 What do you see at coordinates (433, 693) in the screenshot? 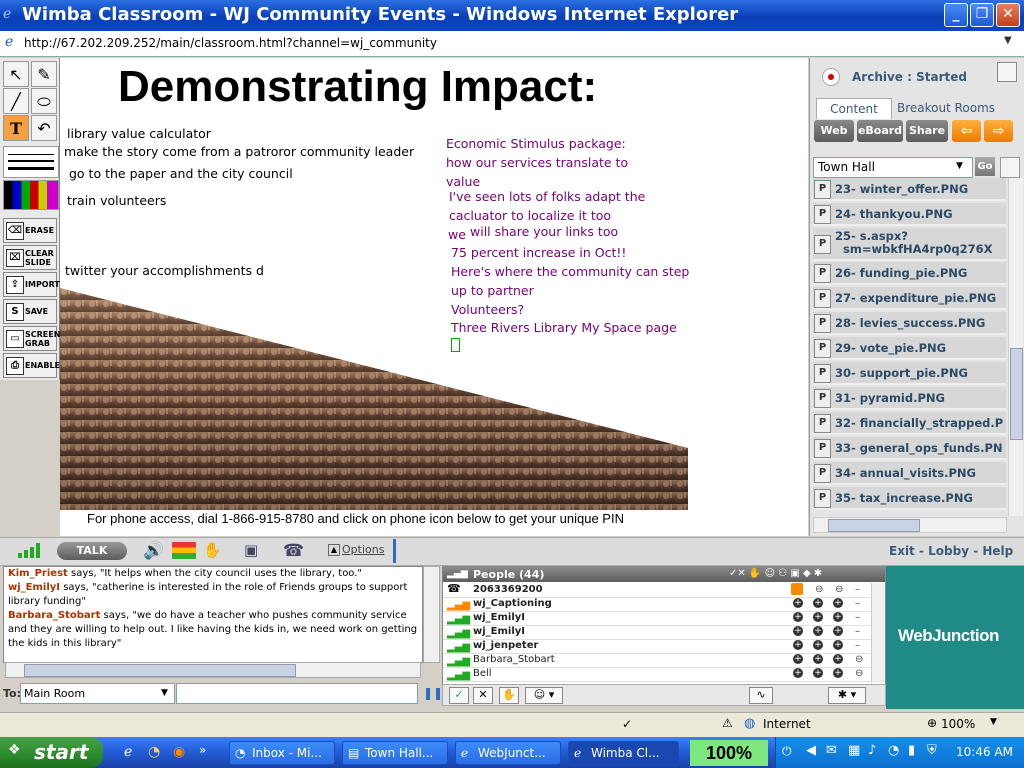
I see `pause-icon: ❚❚` at bounding box center [433, 693].